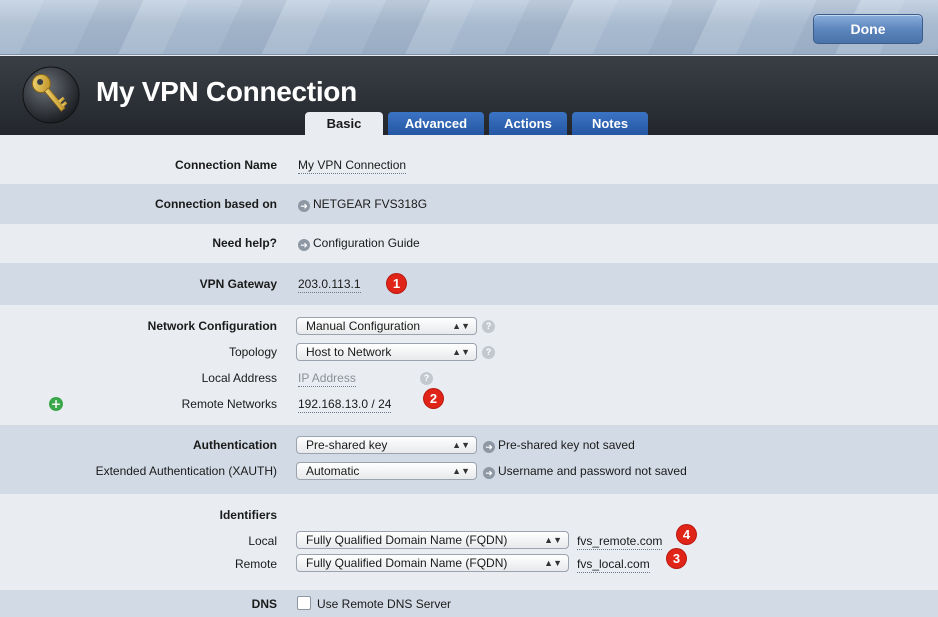 The image size is (938, 617). I want to click on toolbar: Done, so click(469, 27).